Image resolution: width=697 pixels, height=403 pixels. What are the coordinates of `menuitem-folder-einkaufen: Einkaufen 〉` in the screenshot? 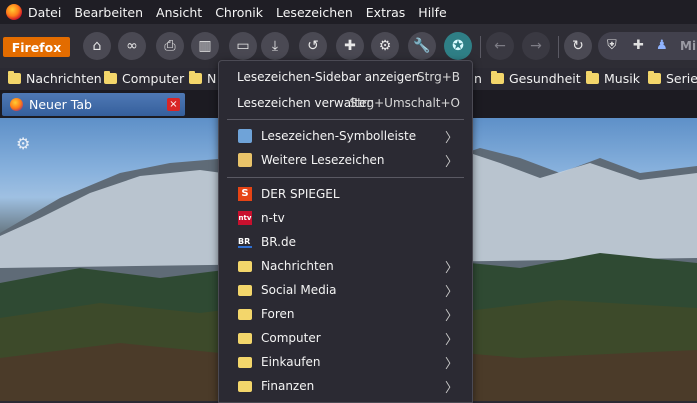 It's located at (345, 362).